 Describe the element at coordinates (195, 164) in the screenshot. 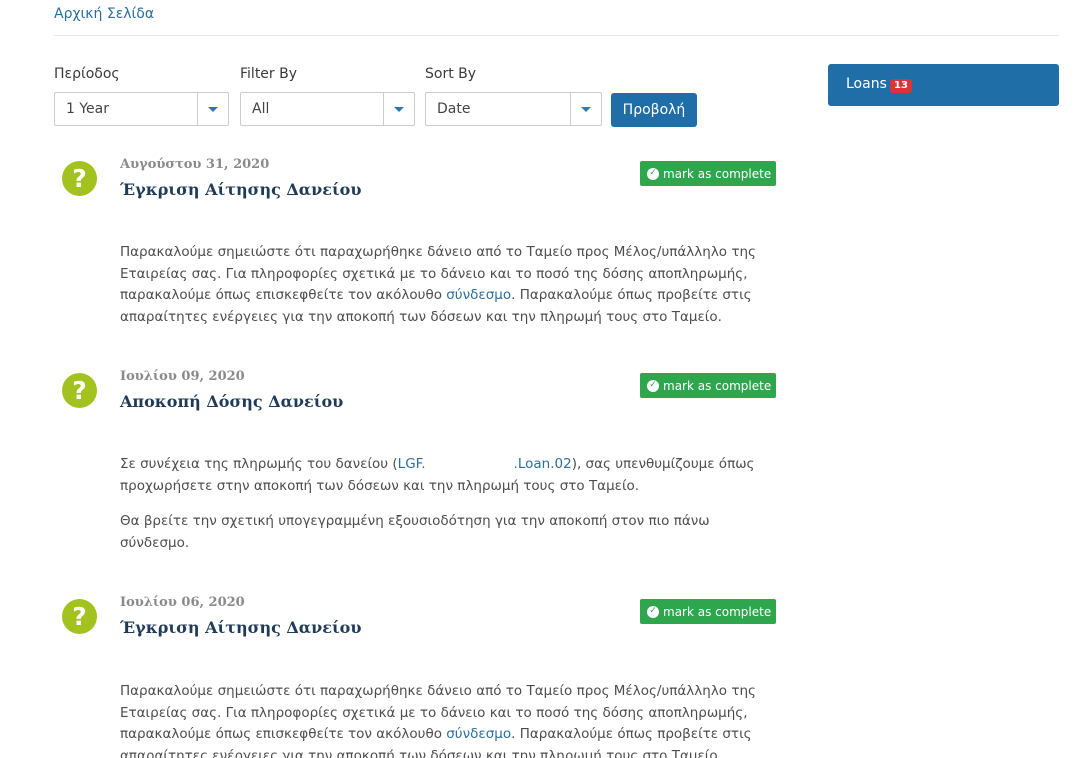

I see `item-date: Αυγούστου 31, 2020` at that location.